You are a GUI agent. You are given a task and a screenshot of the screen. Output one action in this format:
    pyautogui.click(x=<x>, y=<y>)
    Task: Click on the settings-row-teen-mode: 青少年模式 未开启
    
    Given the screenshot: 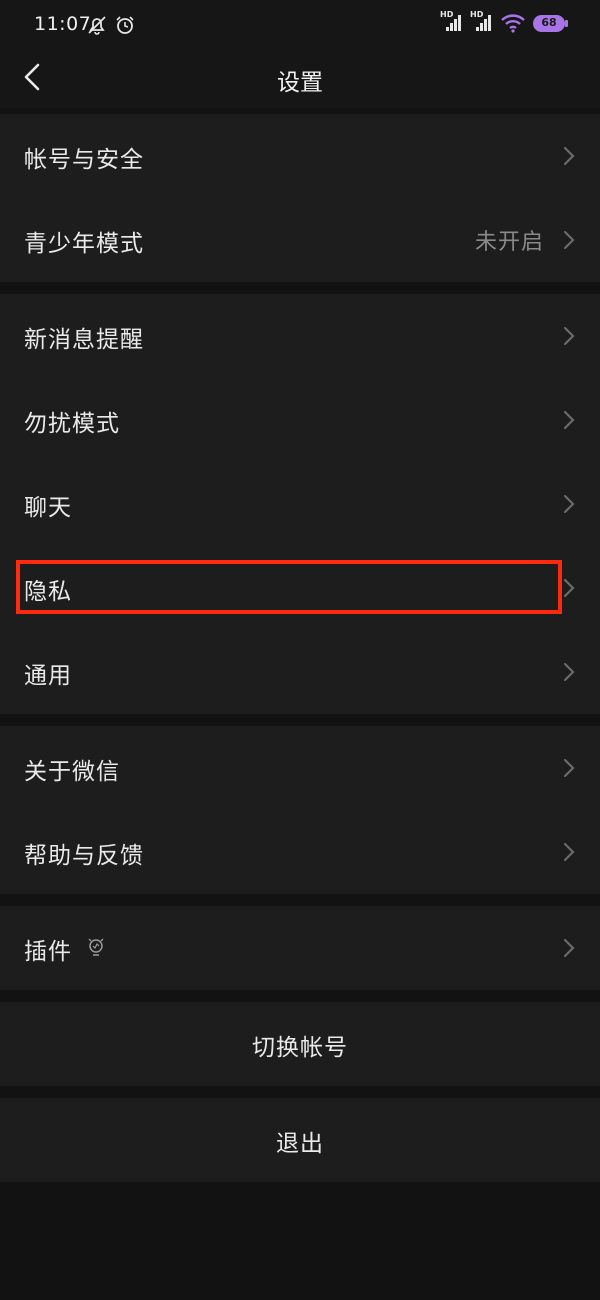 What is the action you would take?
    pyautogui.click(x=300, y=240)
    